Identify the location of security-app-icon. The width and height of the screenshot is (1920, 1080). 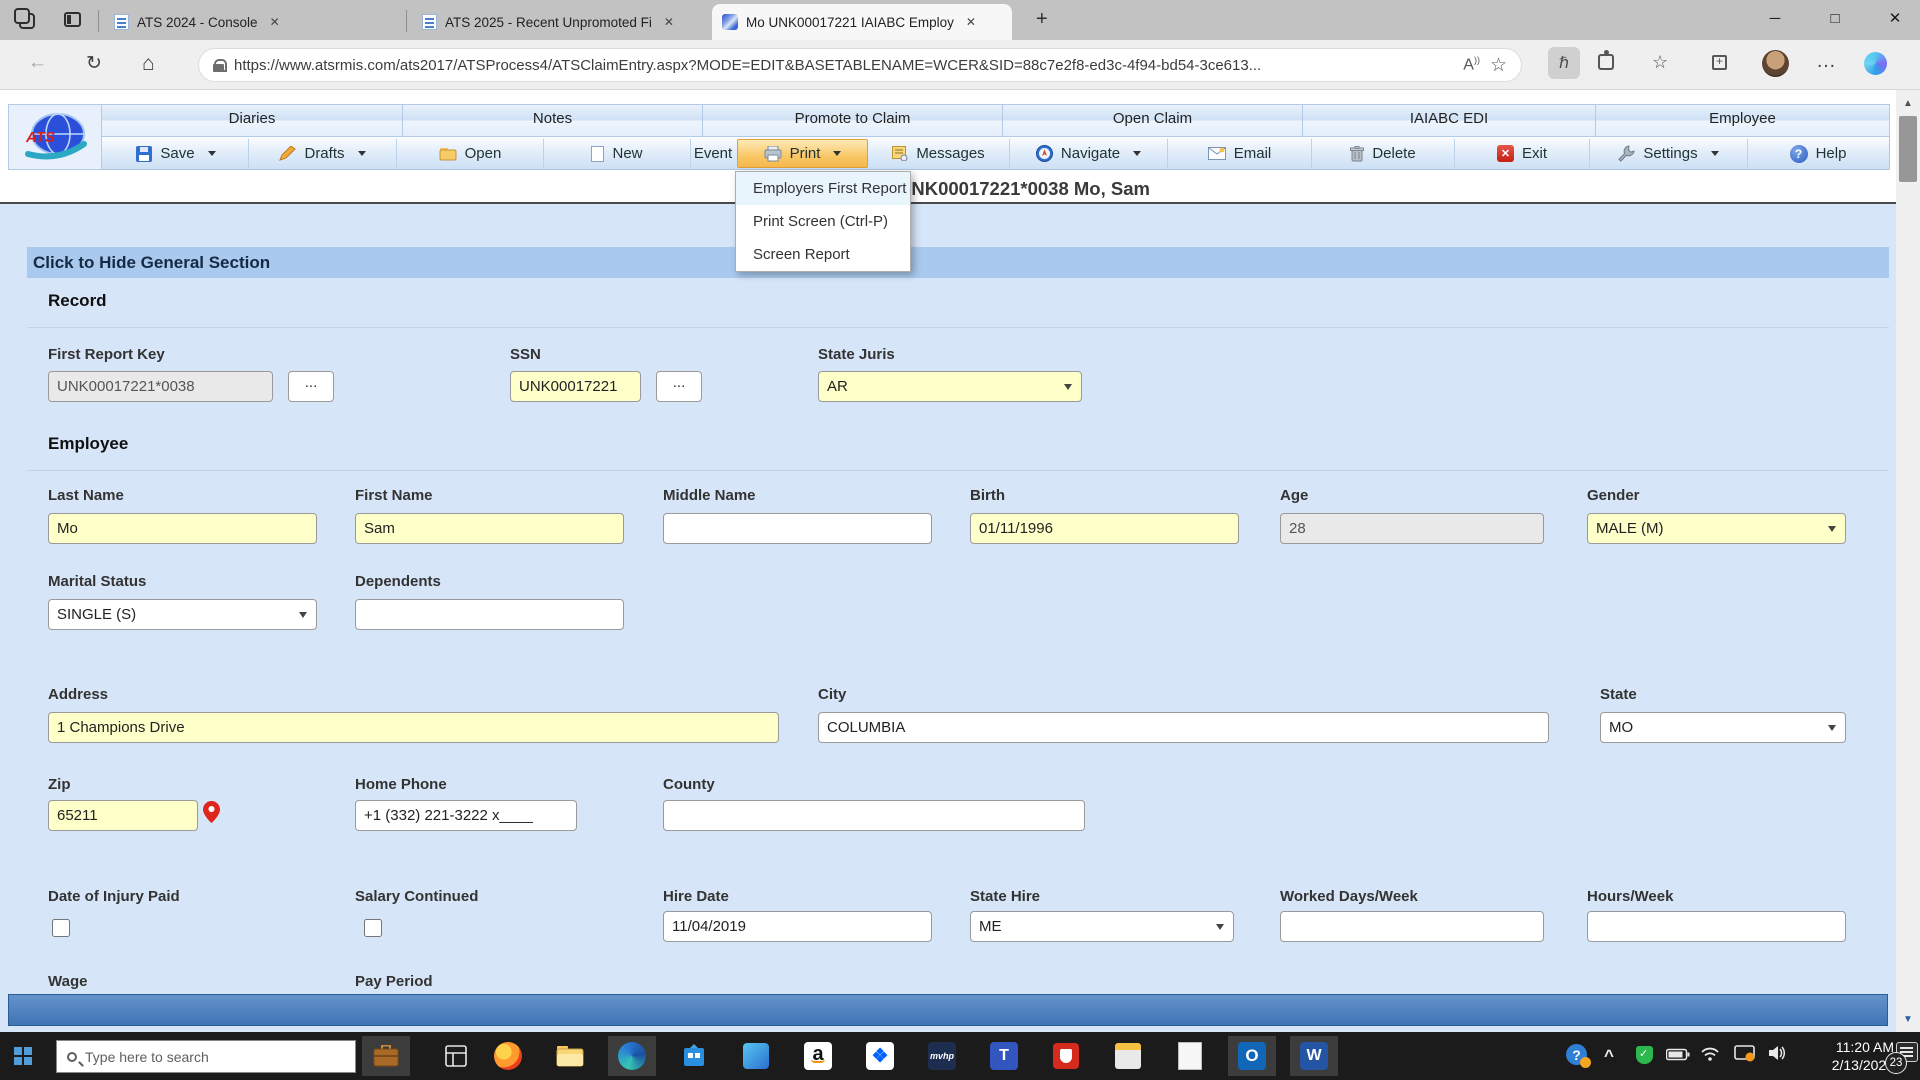
(1066, 1056).